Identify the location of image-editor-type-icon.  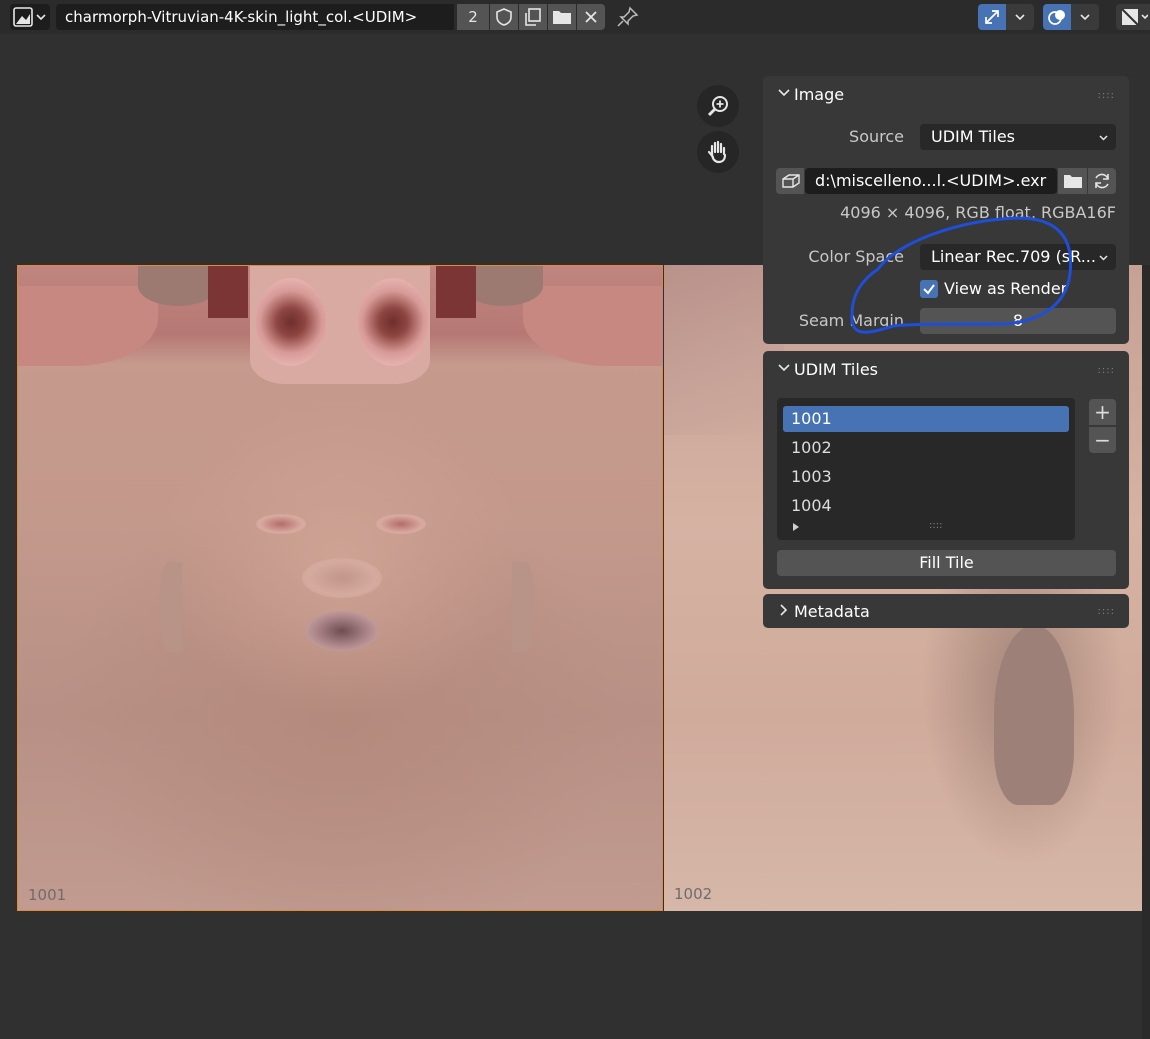
(29, 17).